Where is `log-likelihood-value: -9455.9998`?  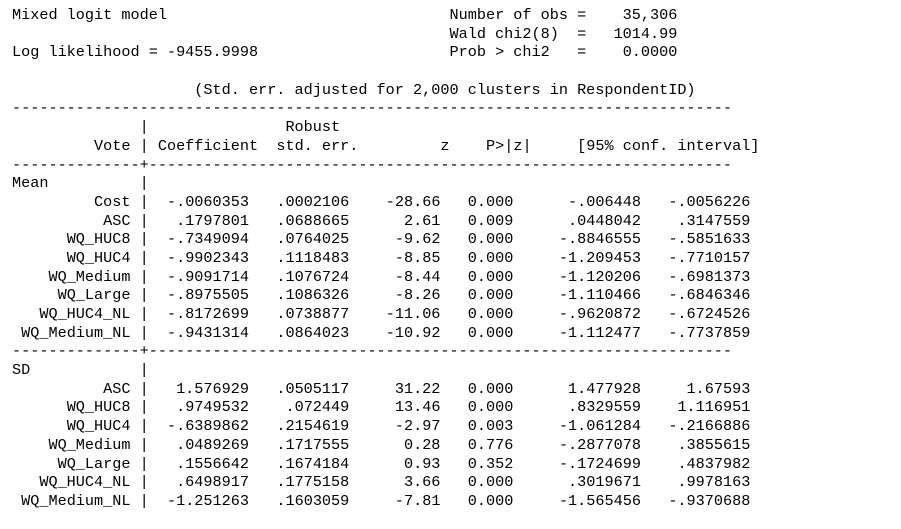 log-likelihood-value: -9455.9998 is located at coordinates (212, 52).